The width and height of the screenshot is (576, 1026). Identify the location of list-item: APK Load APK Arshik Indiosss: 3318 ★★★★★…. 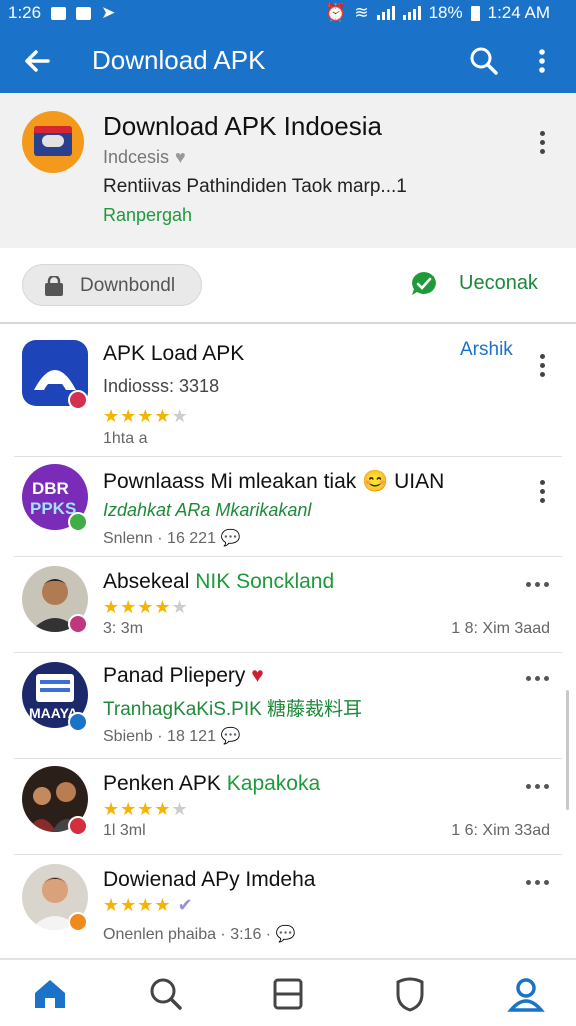
(288, 396).